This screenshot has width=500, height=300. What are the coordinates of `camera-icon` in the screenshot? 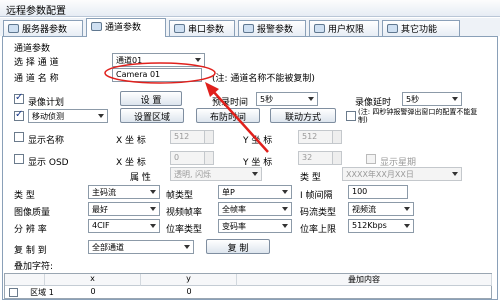 It's located at (96, 26).